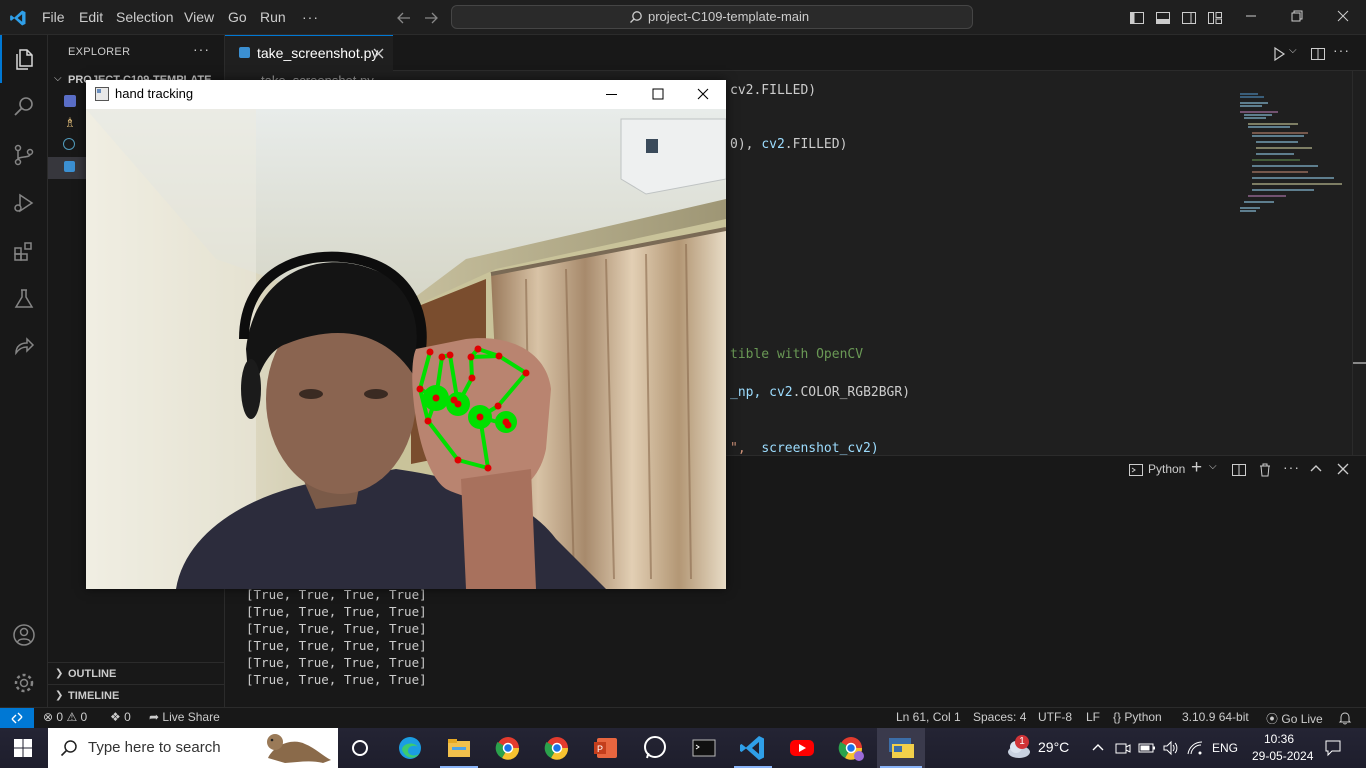 This screenshot has height=768, width=1366. I want to click on close-button, so click(1343, 17).